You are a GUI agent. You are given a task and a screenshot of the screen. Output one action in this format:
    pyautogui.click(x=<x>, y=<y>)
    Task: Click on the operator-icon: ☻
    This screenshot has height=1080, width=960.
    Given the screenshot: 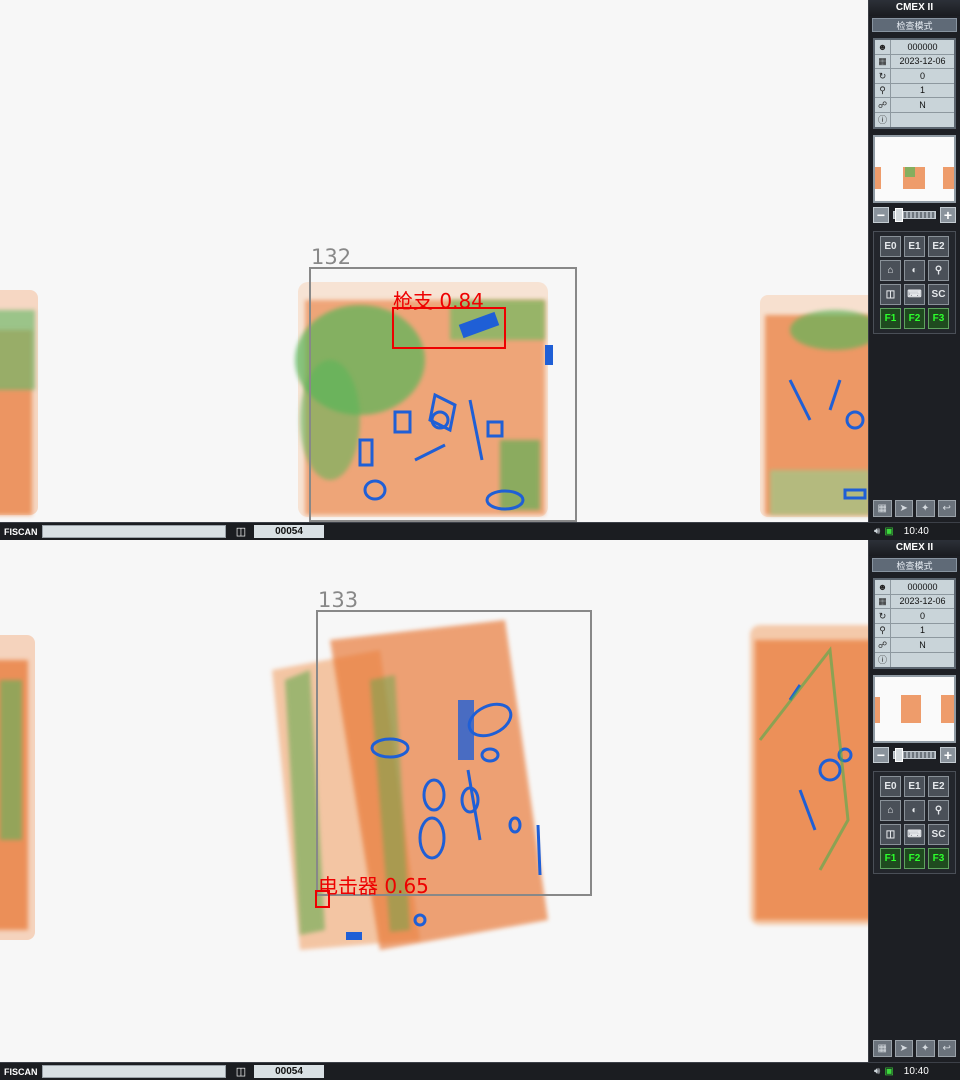 What is the action you would take?
    pyautogui.click(x=883, y=586)
    